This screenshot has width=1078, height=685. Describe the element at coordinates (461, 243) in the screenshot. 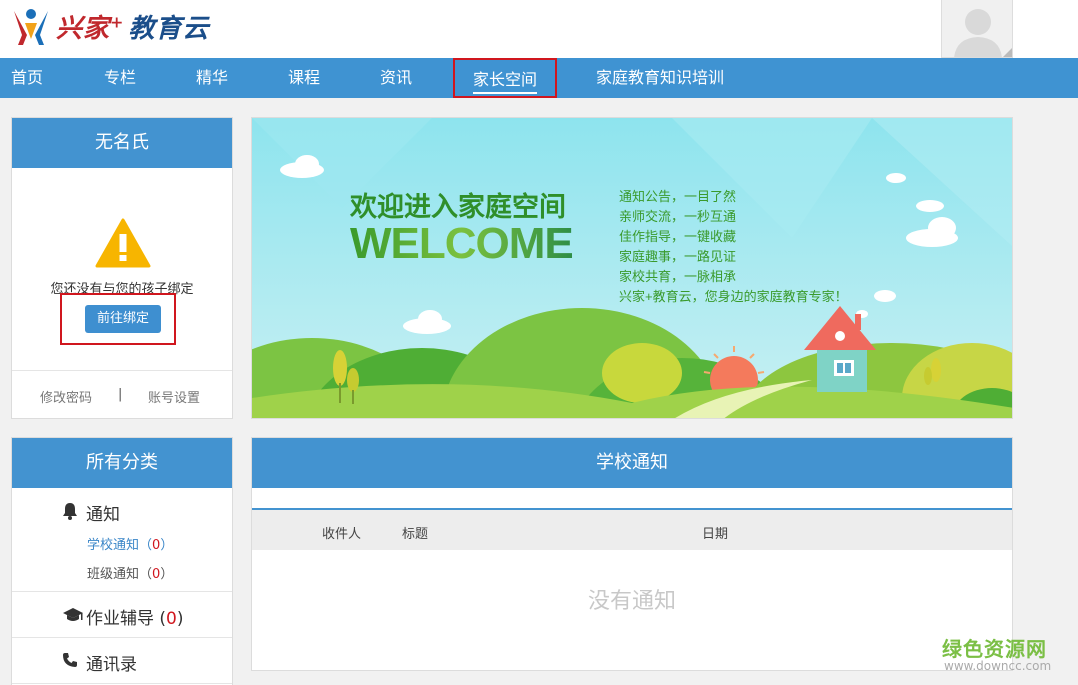

I see `banner-welcome: WELCOME` at that location.